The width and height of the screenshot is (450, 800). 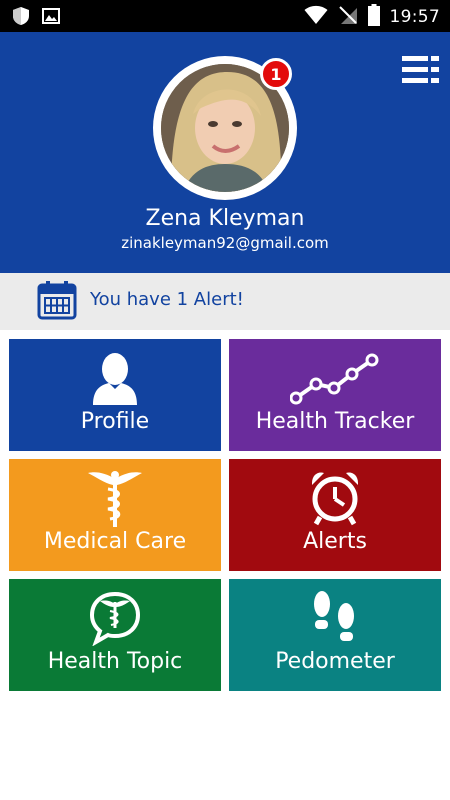 I want to click on alert-banner: You have 1 Alert!, so click(x=225, y=301).